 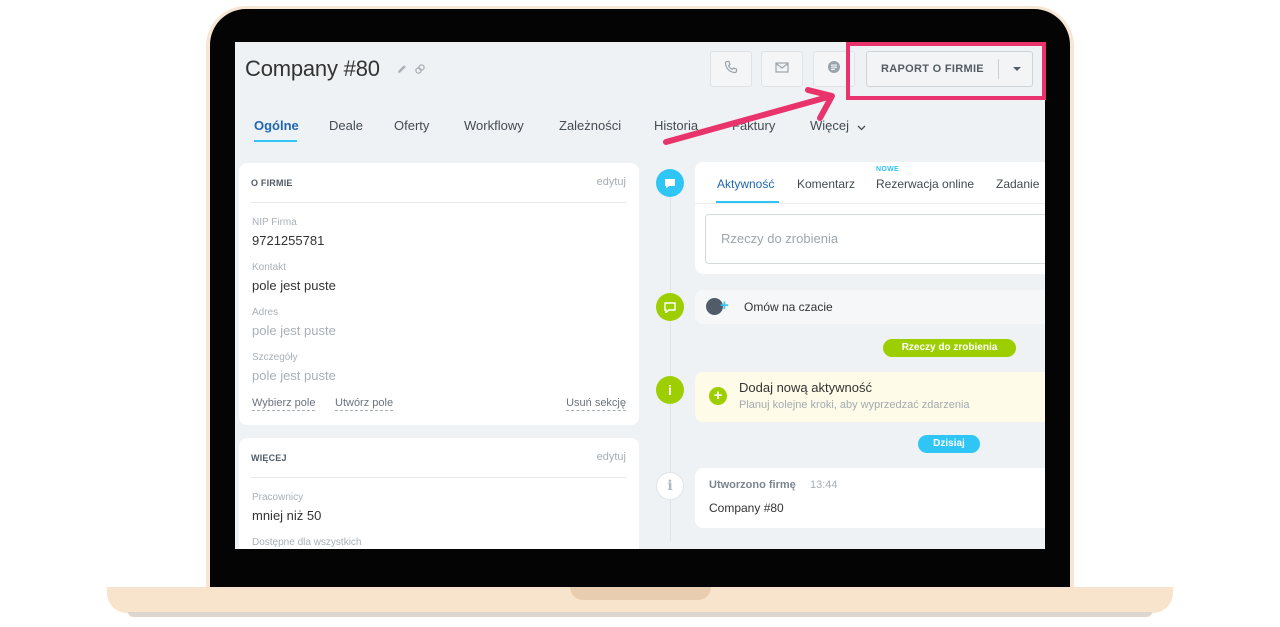 What do you see at coordinates (749, 116) in the screenshot?
I see `pointer-arrow-icon` at bounding box center [749, 116].